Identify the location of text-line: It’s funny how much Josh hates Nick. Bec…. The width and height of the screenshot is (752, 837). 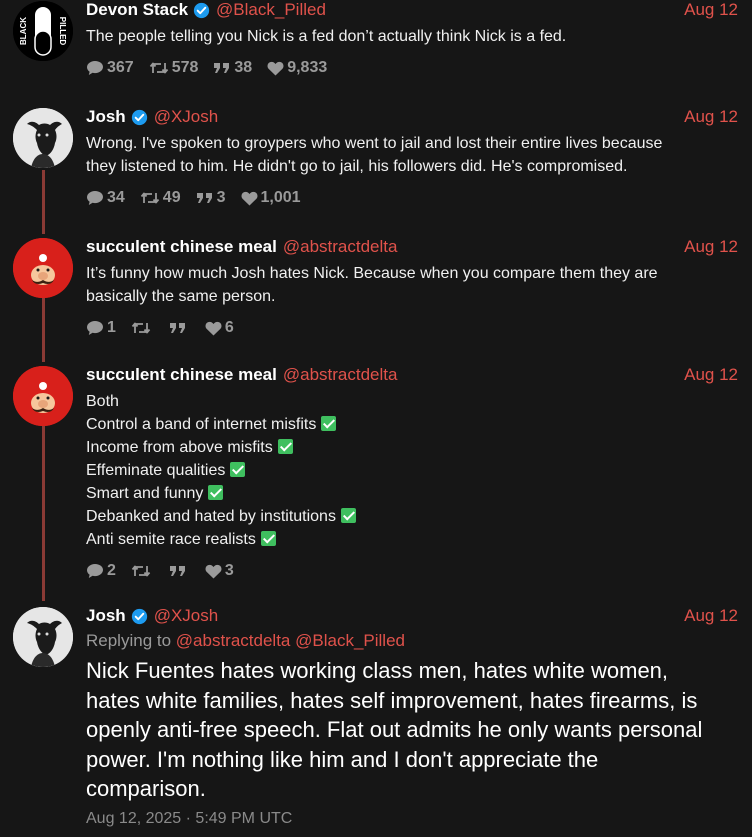
(372, 273).